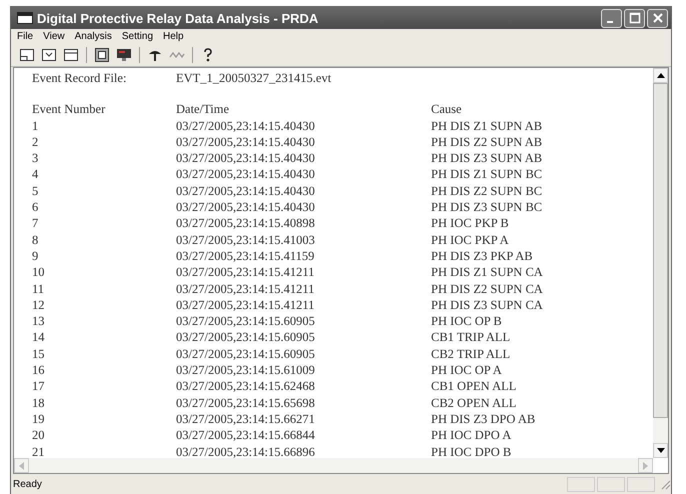 Image resolution: width=686 pixels, height=494 pixels. Describe the element at coordinates (36, 191) in the screenshot. I see `table-cell-text: 5` at that location.